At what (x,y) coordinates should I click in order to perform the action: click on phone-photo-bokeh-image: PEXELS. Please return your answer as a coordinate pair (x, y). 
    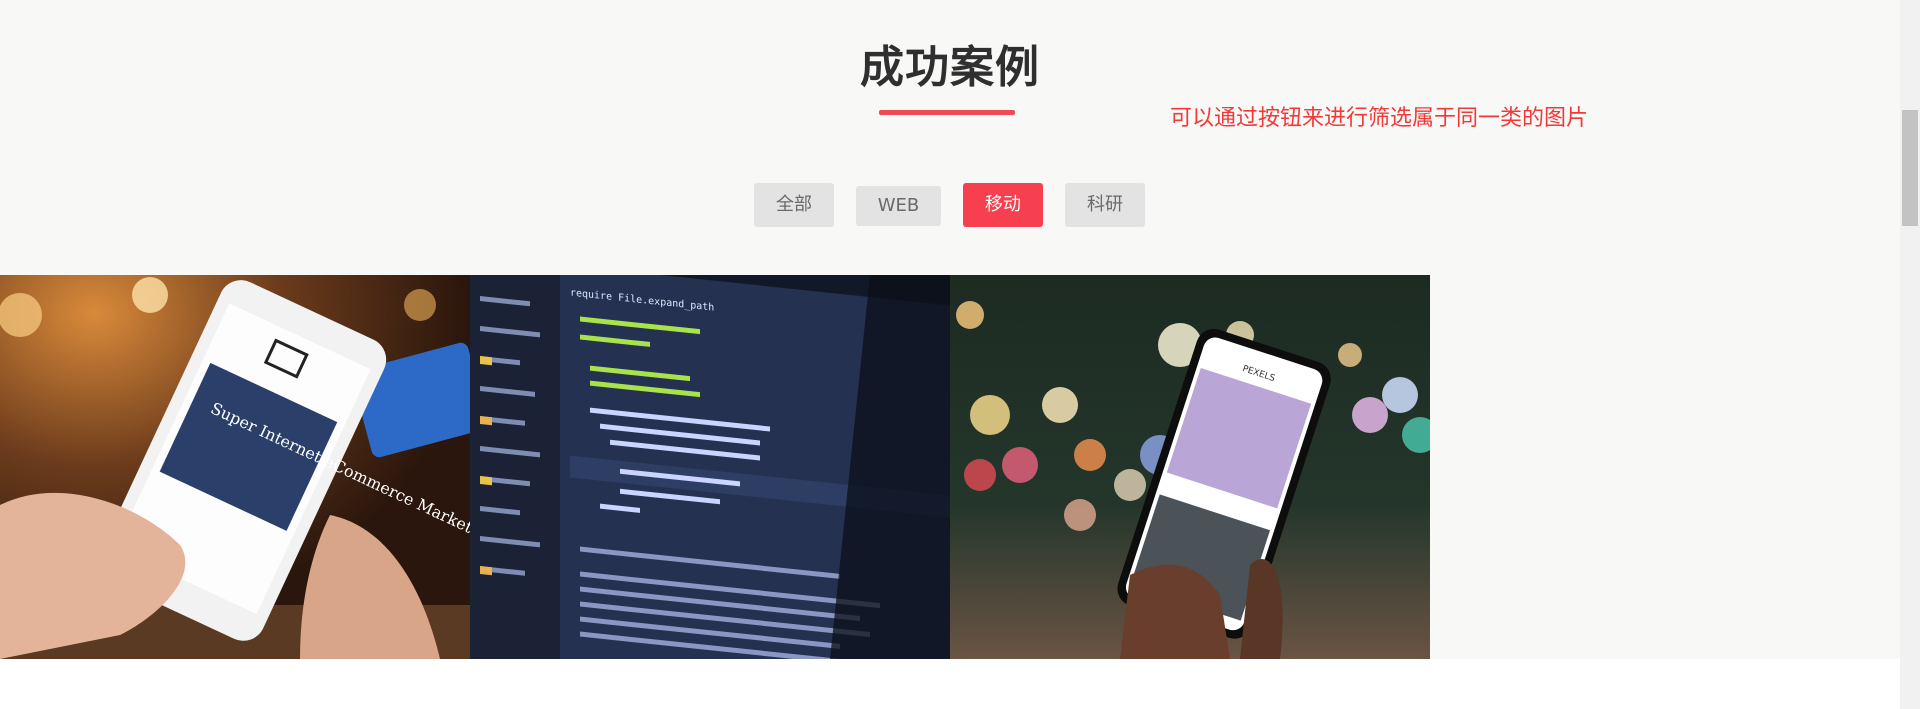
    Looking at the image, I should click on (1190, 467).